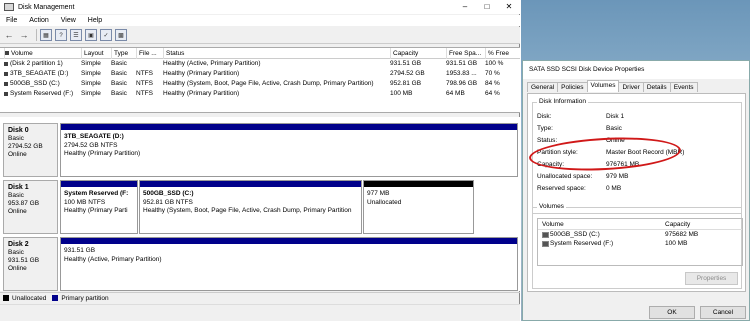 The width and height of the screenshot is (750, 321). Describe the element at coordinates (500, 53) in the screenshot. I see `column-header-percent-free: % Free` at that location.